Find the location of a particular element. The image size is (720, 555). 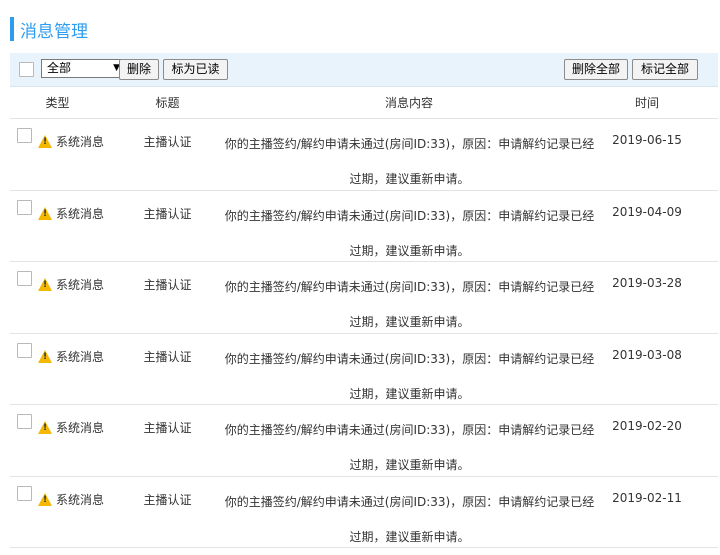

row-time: 2019-02-11 is located at coordinates (647, 497).